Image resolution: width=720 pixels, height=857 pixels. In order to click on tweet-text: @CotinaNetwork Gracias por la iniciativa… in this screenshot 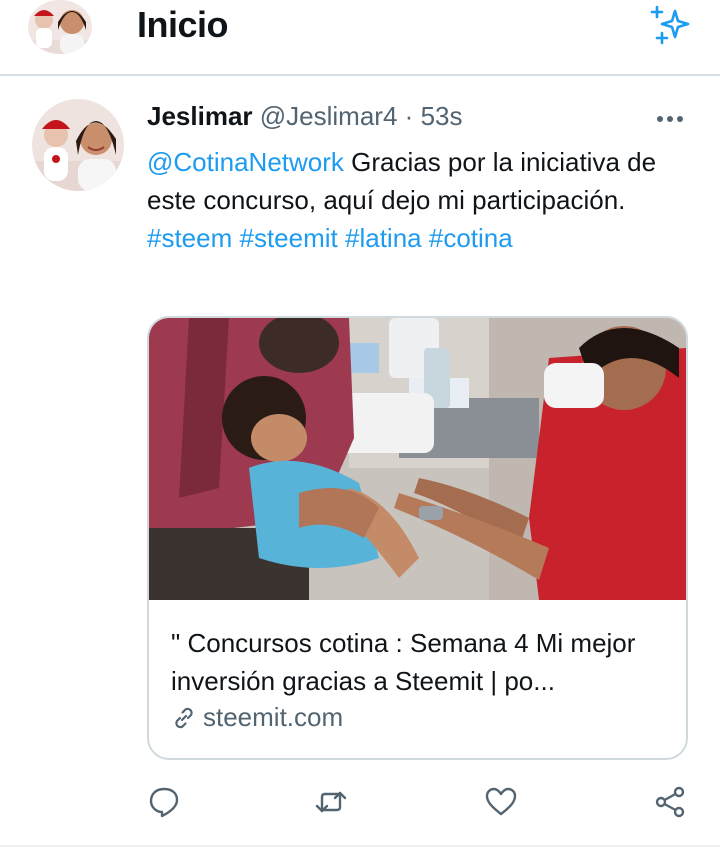, I will do `click(417, 200)`.